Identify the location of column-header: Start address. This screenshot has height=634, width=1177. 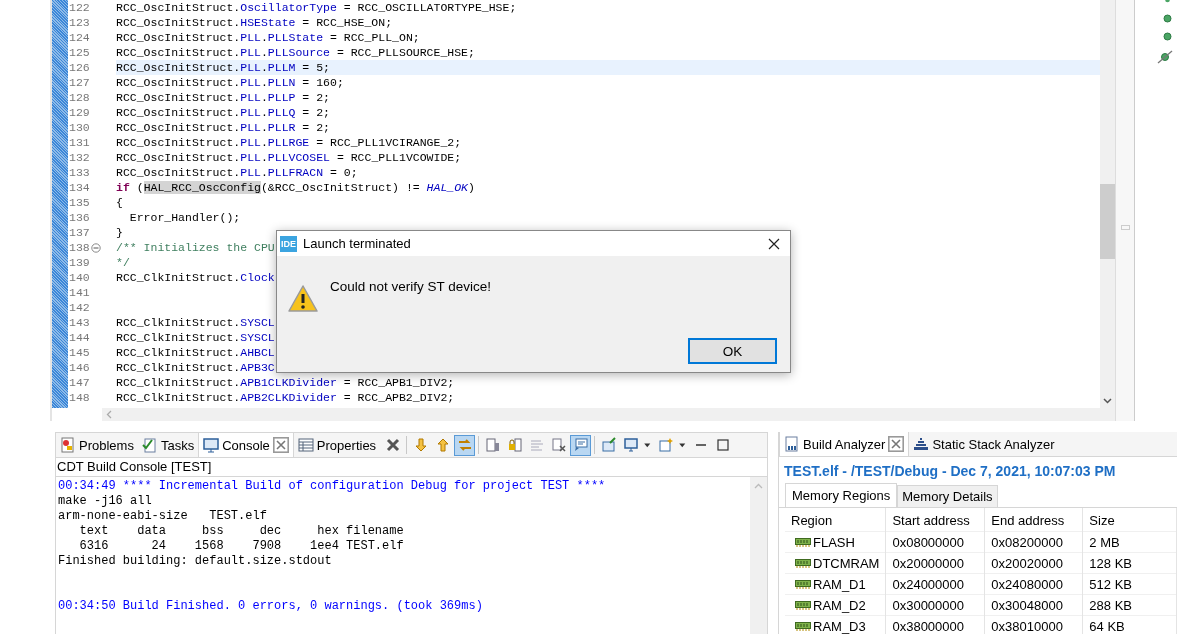
(935, 520).